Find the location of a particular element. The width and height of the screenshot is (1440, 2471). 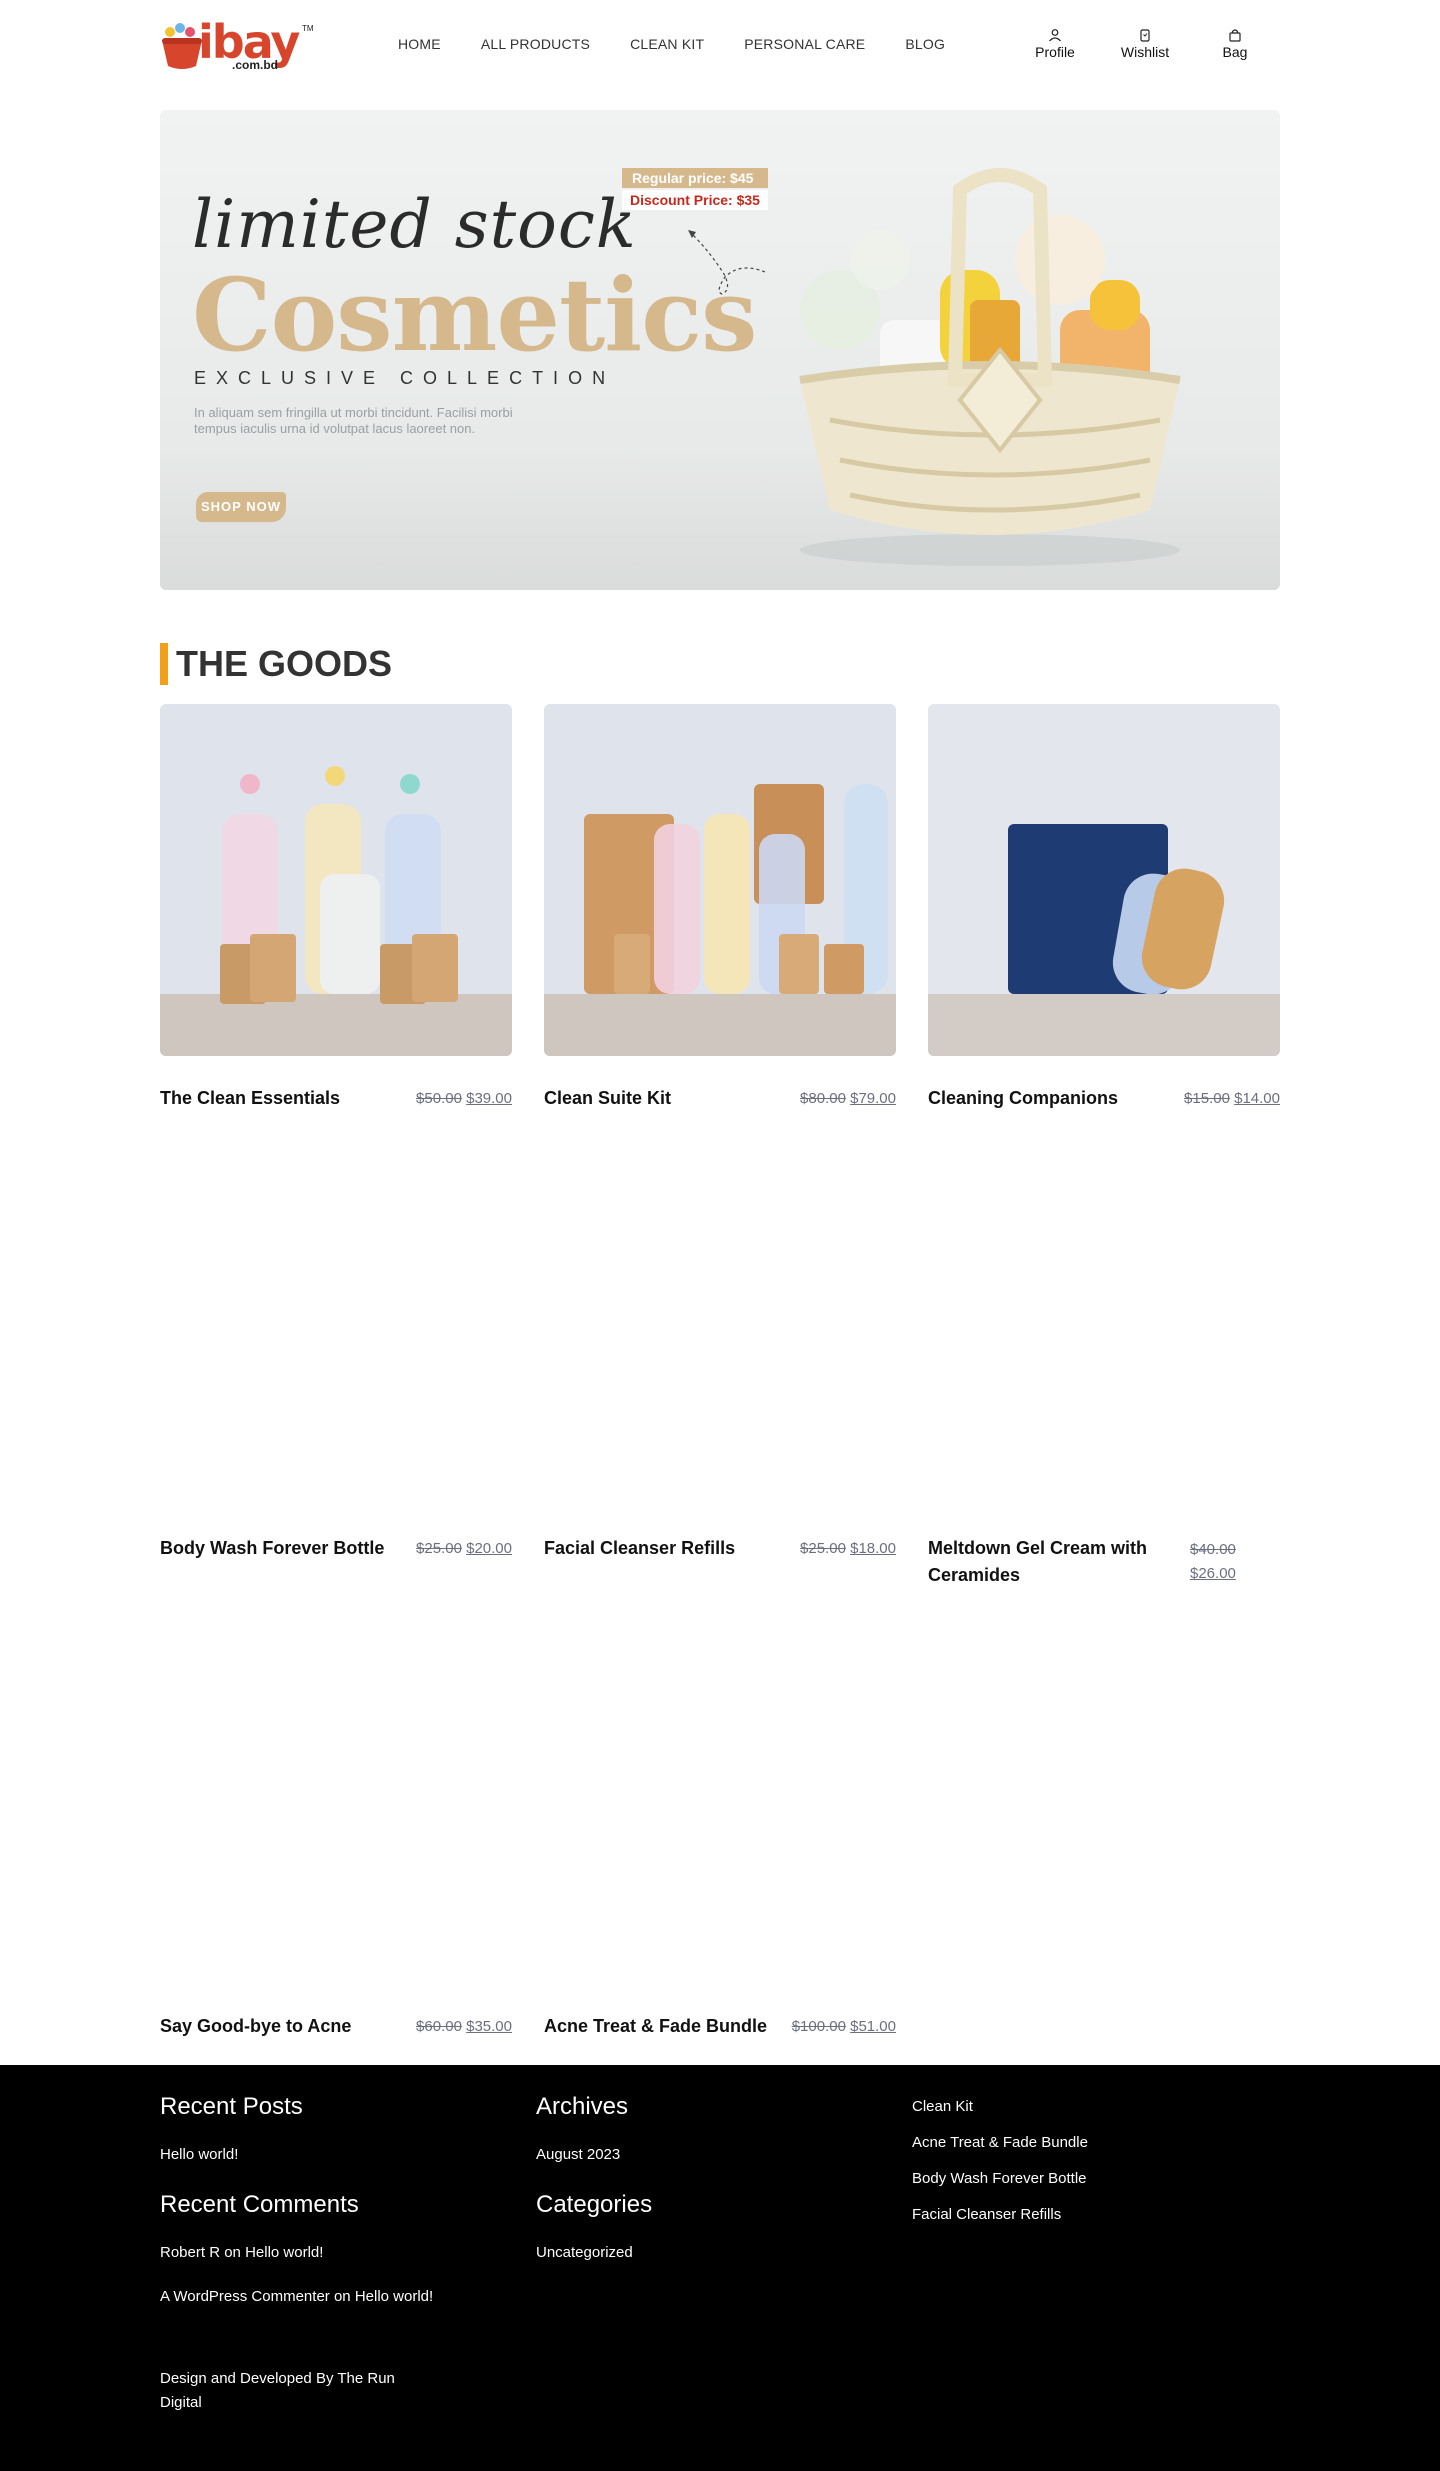

banner-collection: EXCLUSIVE COLLECTION is located at coordinates (405, 378).